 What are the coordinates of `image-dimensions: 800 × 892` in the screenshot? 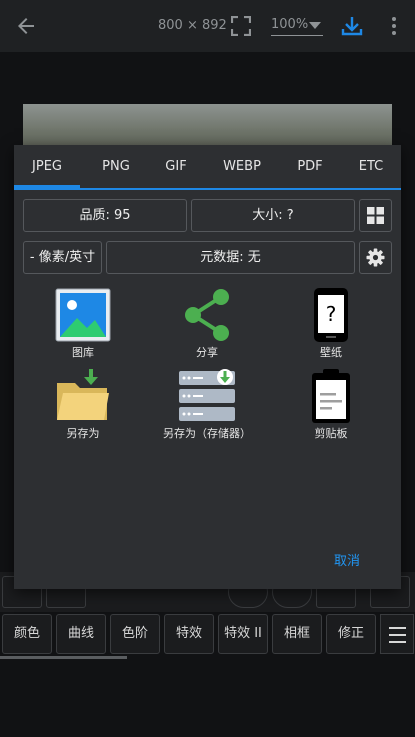 It's located at (192, 25).